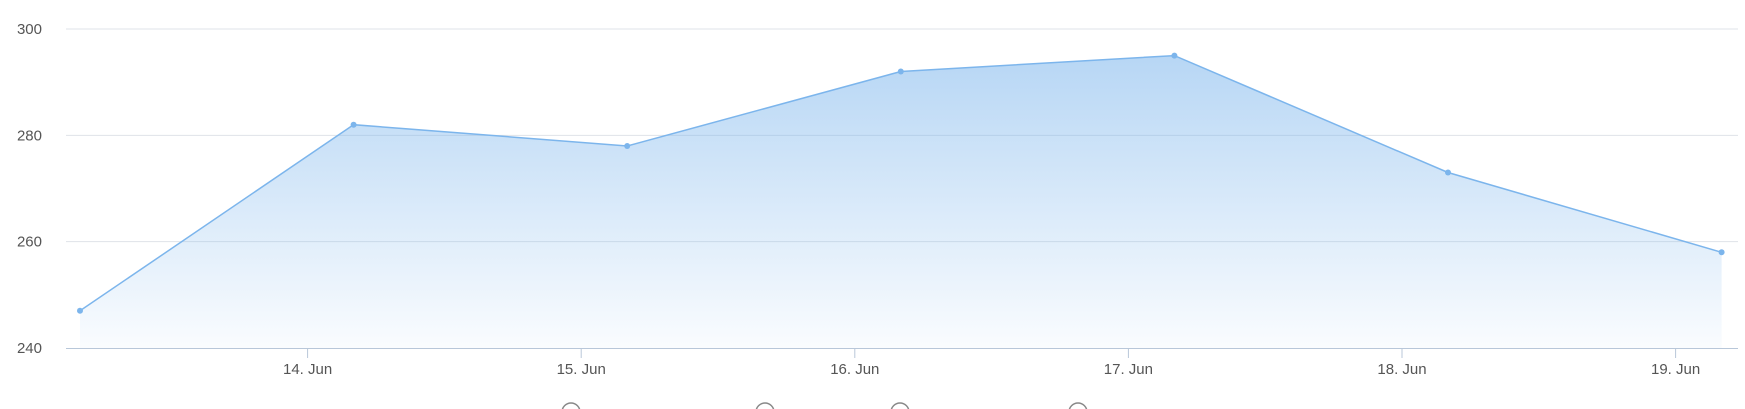  What do you see at coordinates (854, 369) in the screenshot?
I see `x-tick-label: 16. Jun` at bounding box center [854, 369].